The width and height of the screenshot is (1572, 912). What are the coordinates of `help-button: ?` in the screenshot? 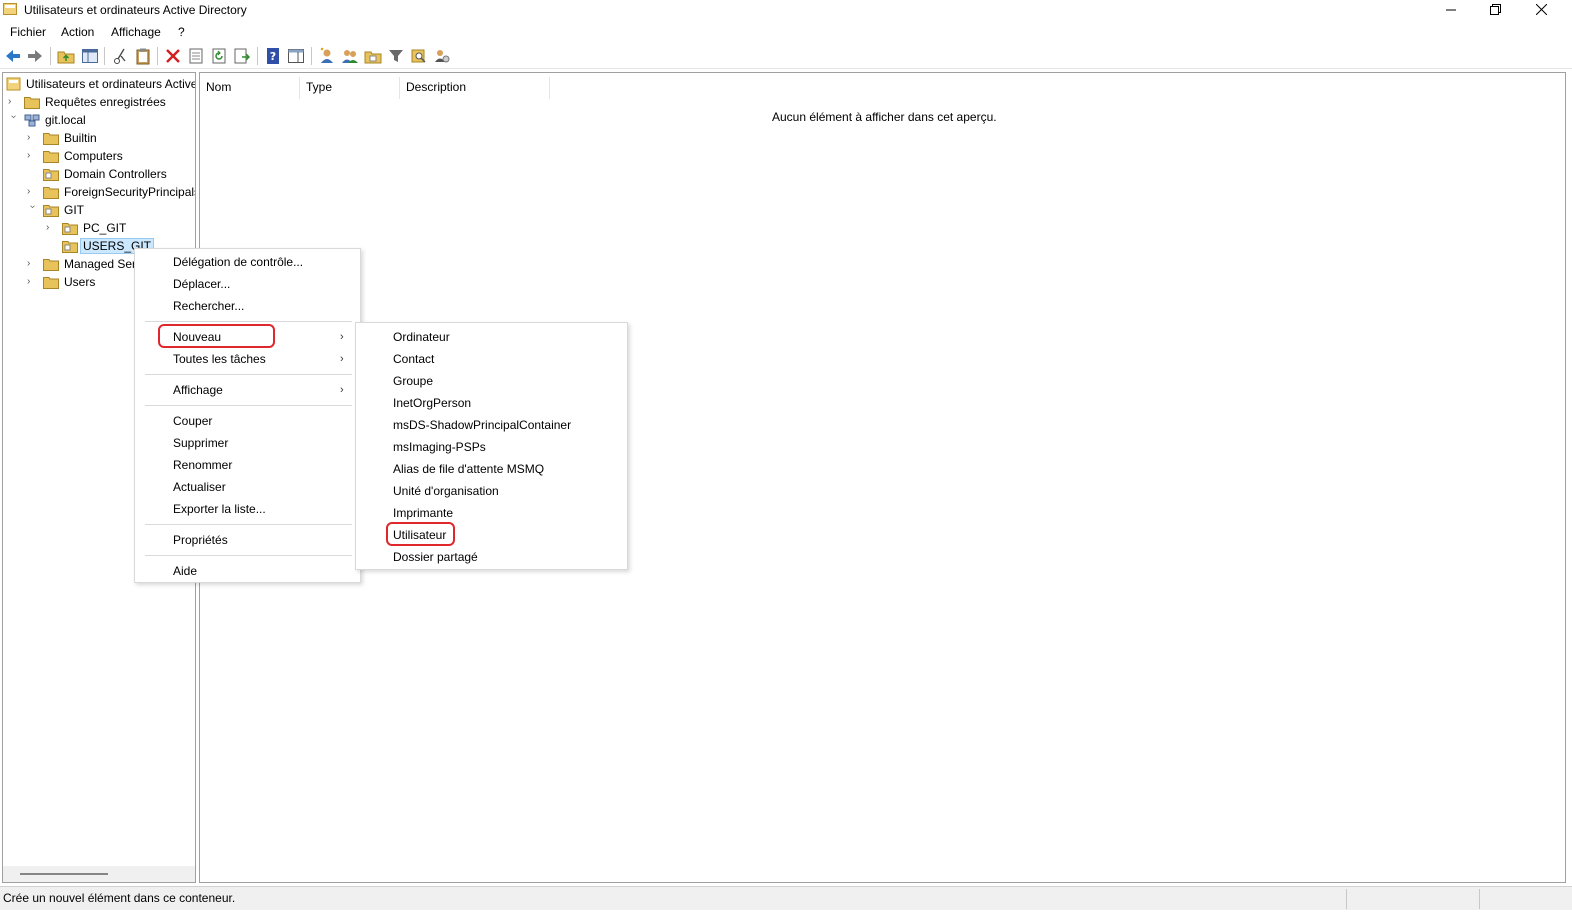 It's located at (273, 56).